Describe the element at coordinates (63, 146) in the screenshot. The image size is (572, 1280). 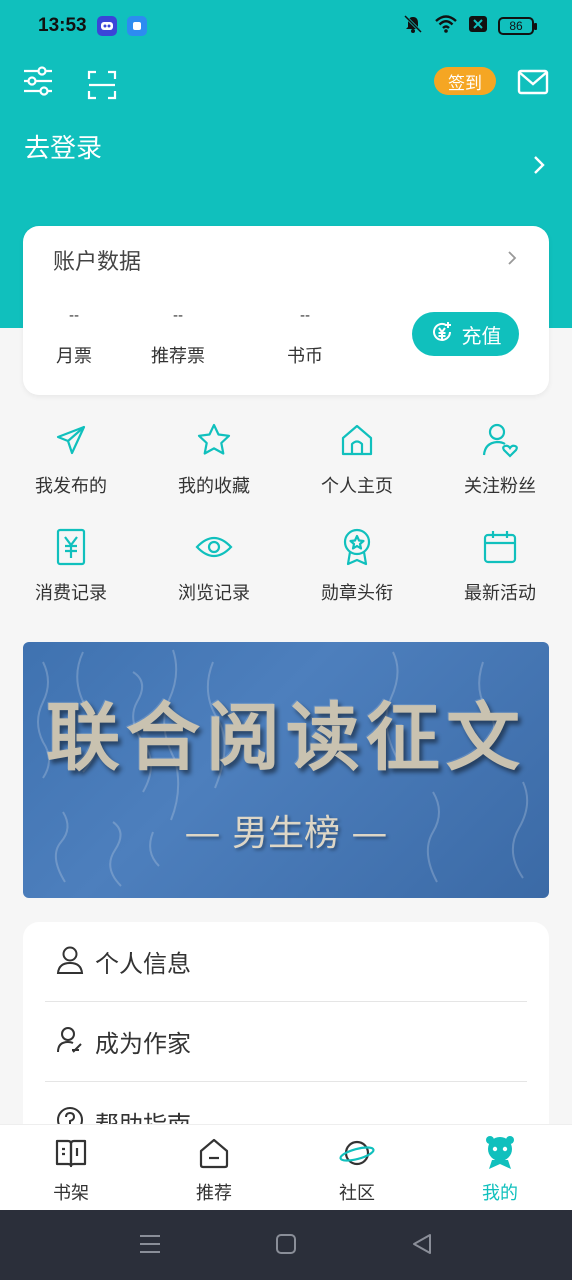
I see `login-link: 去登录` at that location.